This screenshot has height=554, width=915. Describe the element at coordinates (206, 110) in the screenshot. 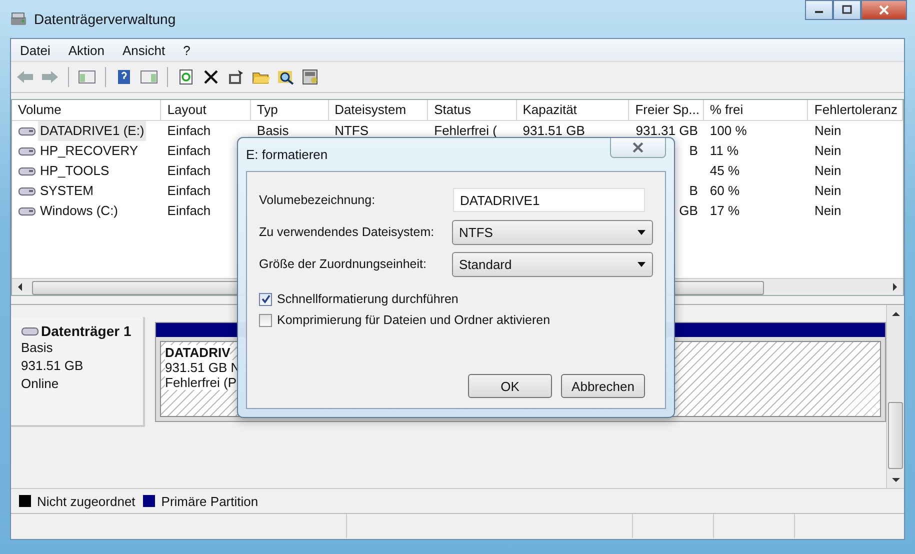

I see `column-header: Layout` at that location.